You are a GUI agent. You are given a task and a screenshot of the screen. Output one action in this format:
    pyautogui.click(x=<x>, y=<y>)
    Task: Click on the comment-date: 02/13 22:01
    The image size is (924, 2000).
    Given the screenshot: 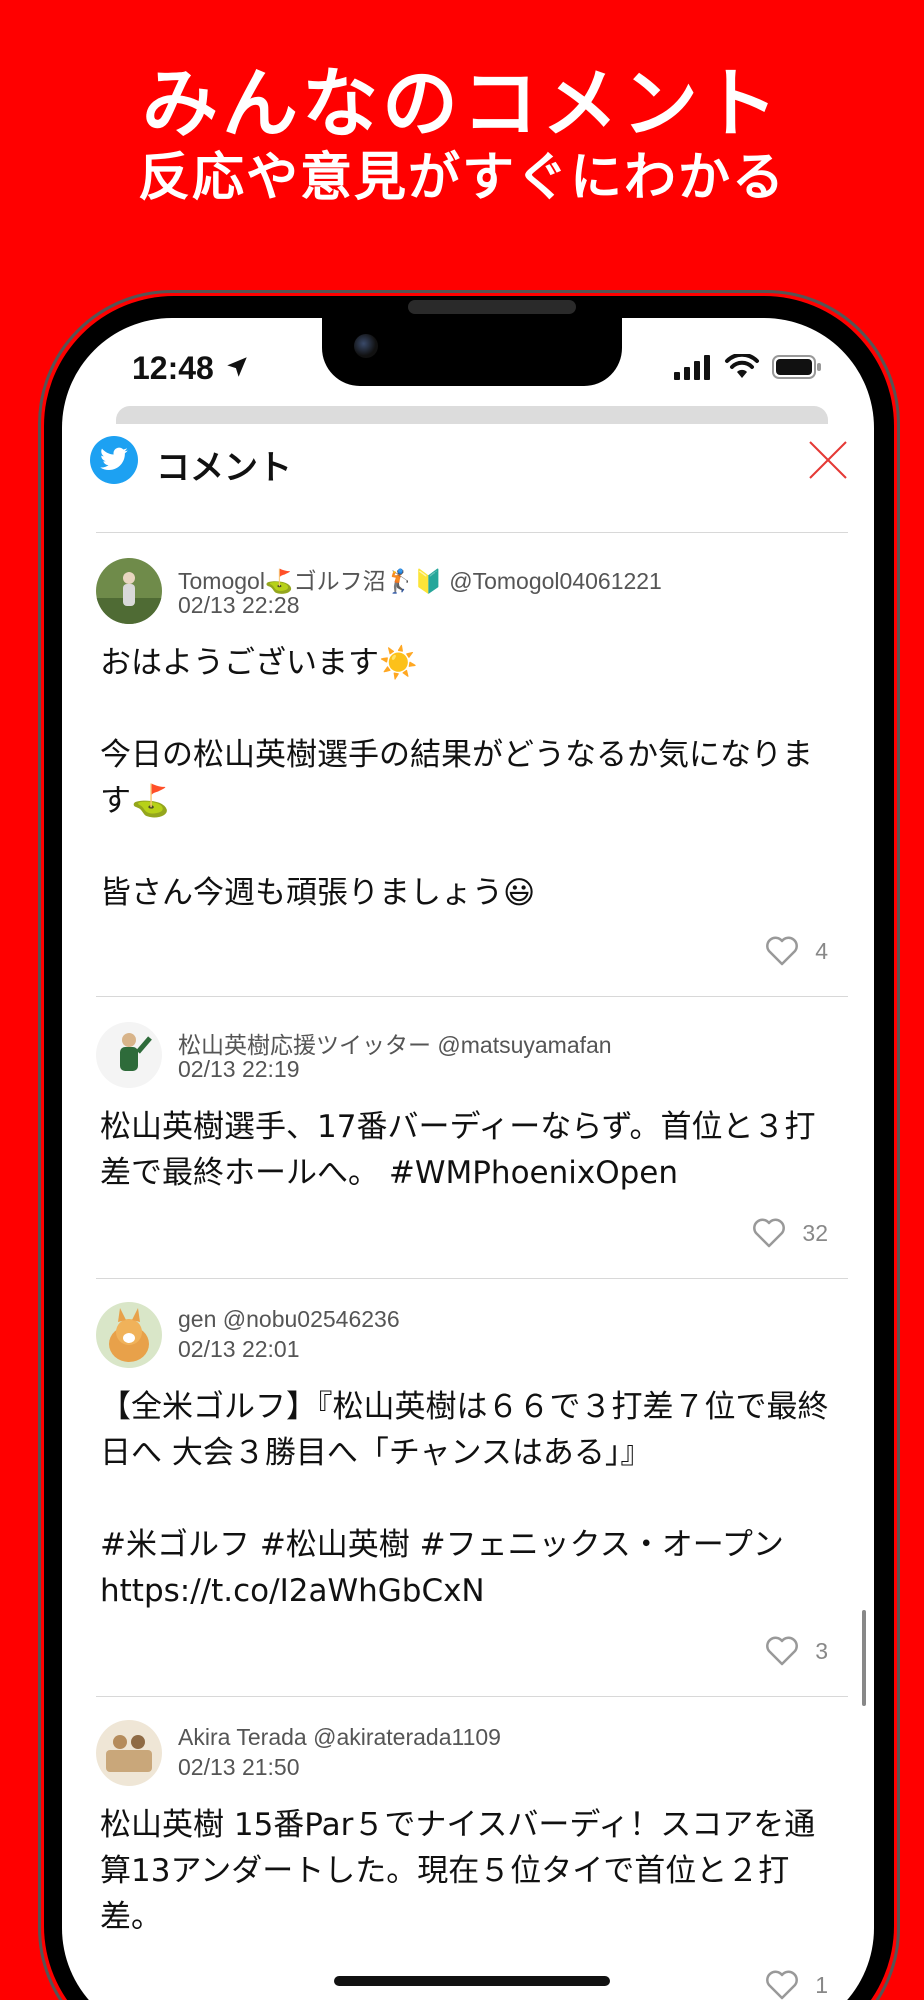 What is the action you would take?
    pyautogui.click(x=239, y=1349)
    